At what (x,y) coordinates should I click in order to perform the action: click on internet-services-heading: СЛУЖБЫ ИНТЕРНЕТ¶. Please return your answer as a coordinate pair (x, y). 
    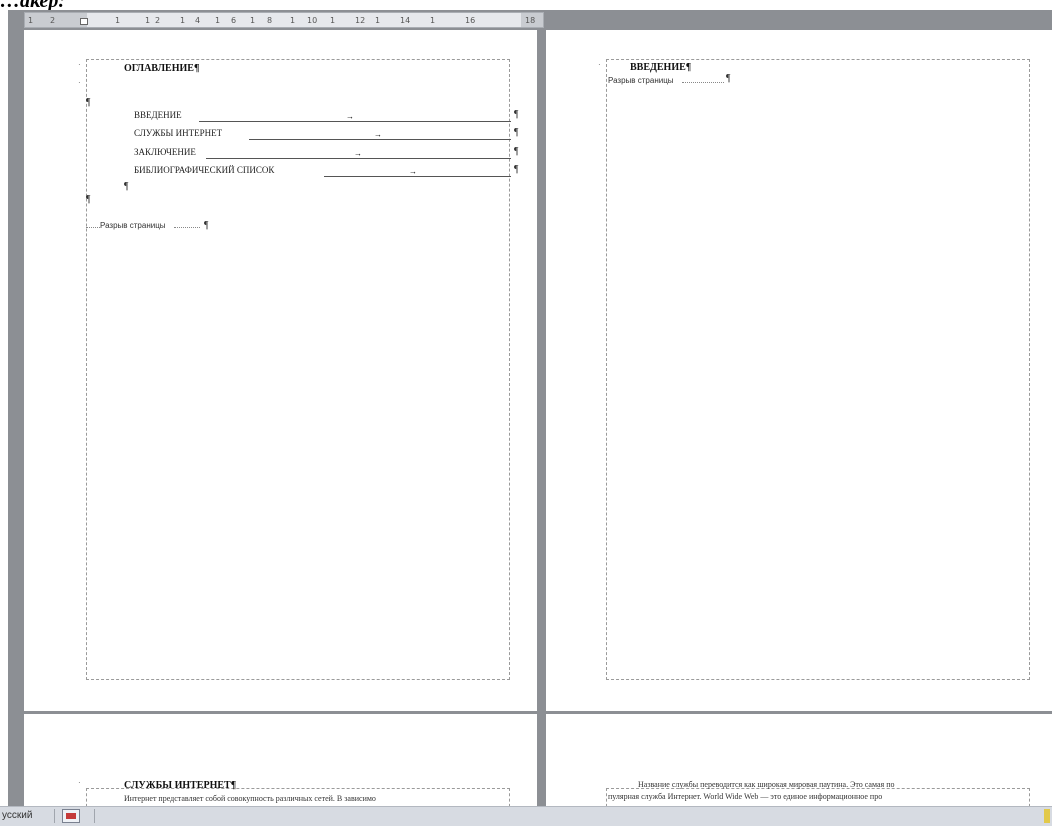
    Looking at the image, I should click on (180, 785).